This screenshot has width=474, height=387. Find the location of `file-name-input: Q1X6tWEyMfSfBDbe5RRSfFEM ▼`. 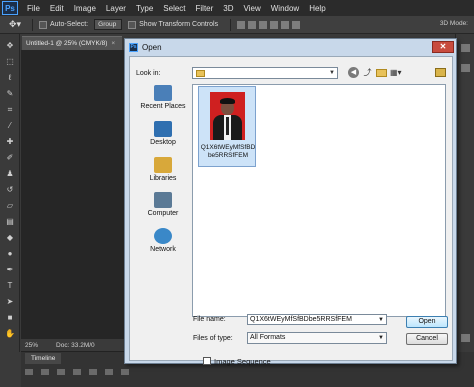

file-name-input: Q1X6tWEyMfSfBDbe5RRSfFEM ▼ is located at coordinates (317, 319).